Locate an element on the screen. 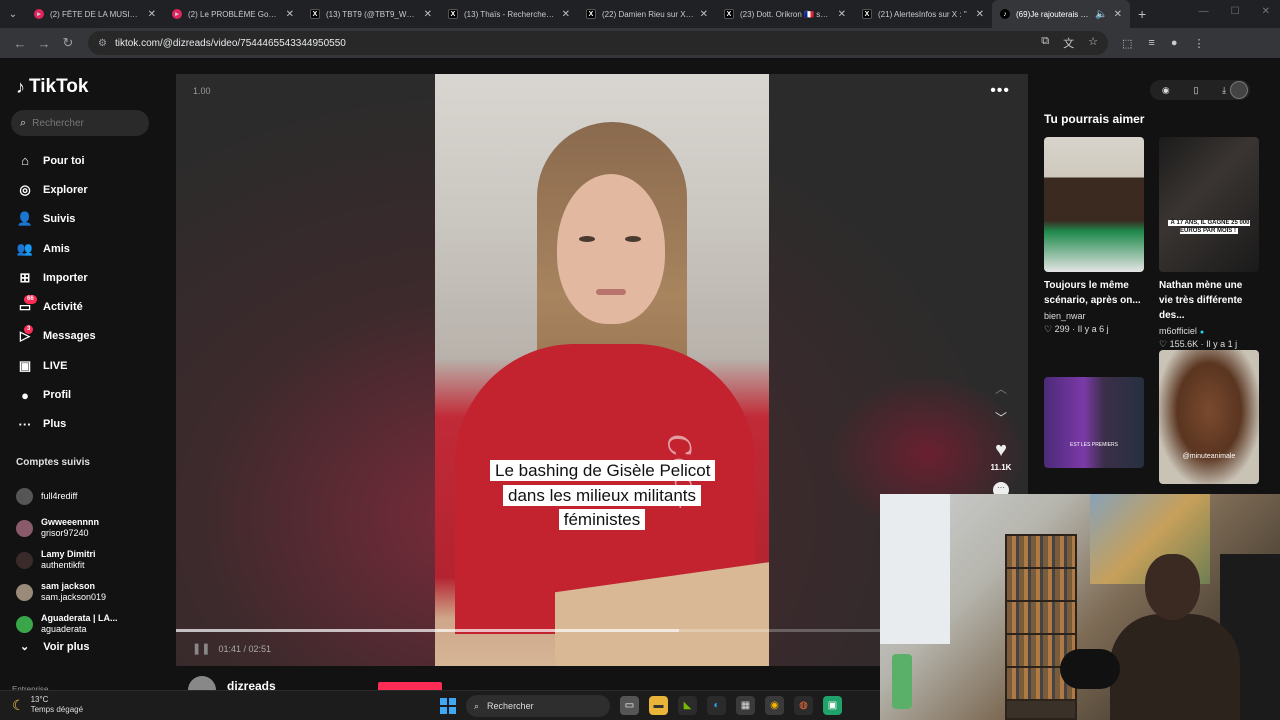  window-controls: — ☐ ✕ is located at coordinates (1234, 11).